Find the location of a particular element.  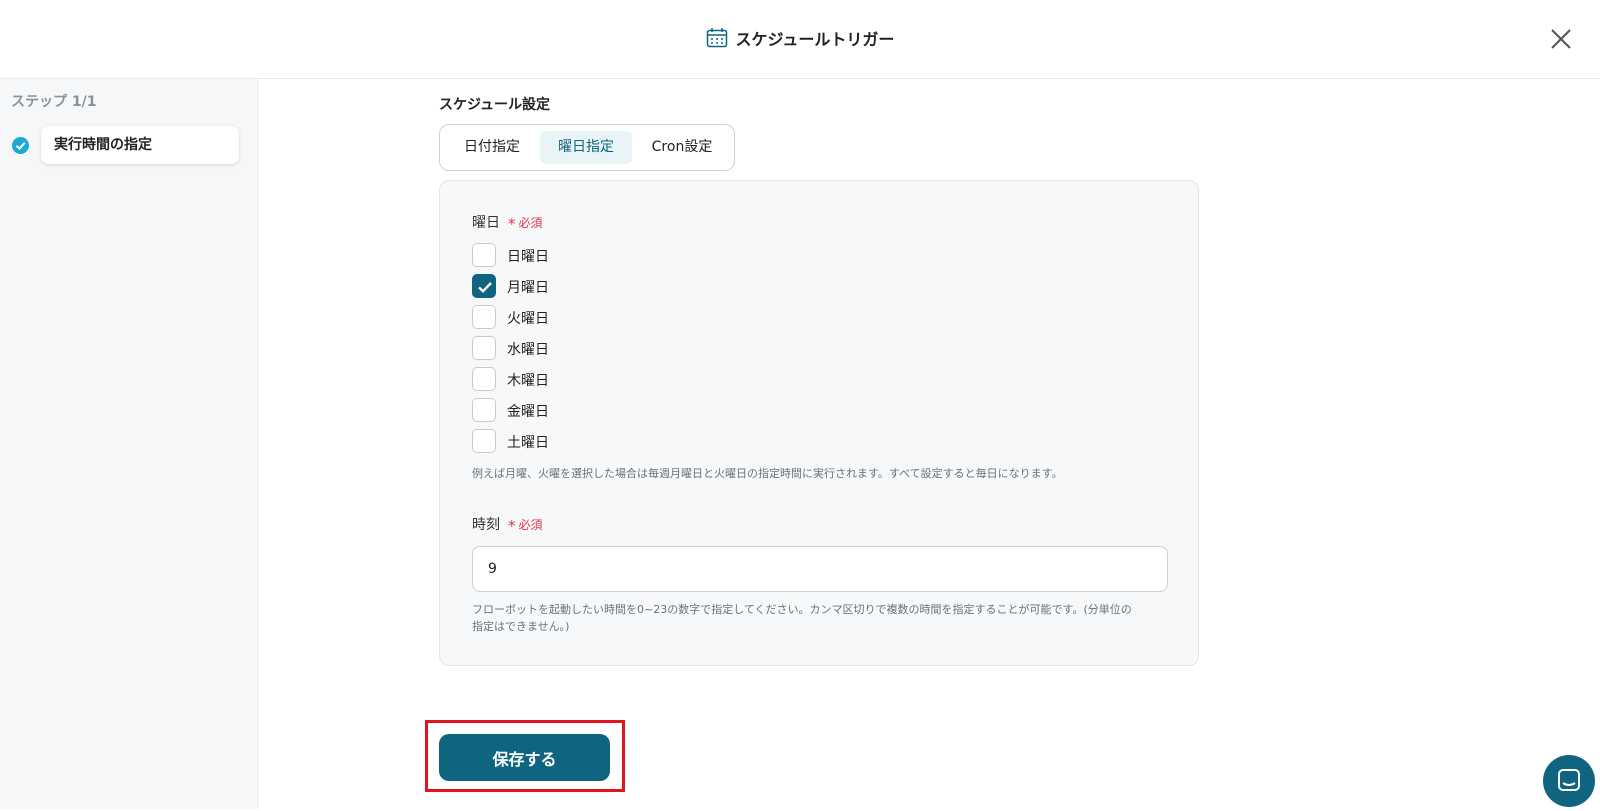

checkbox-label: 土曜日 is located at coordinates (528, 443).